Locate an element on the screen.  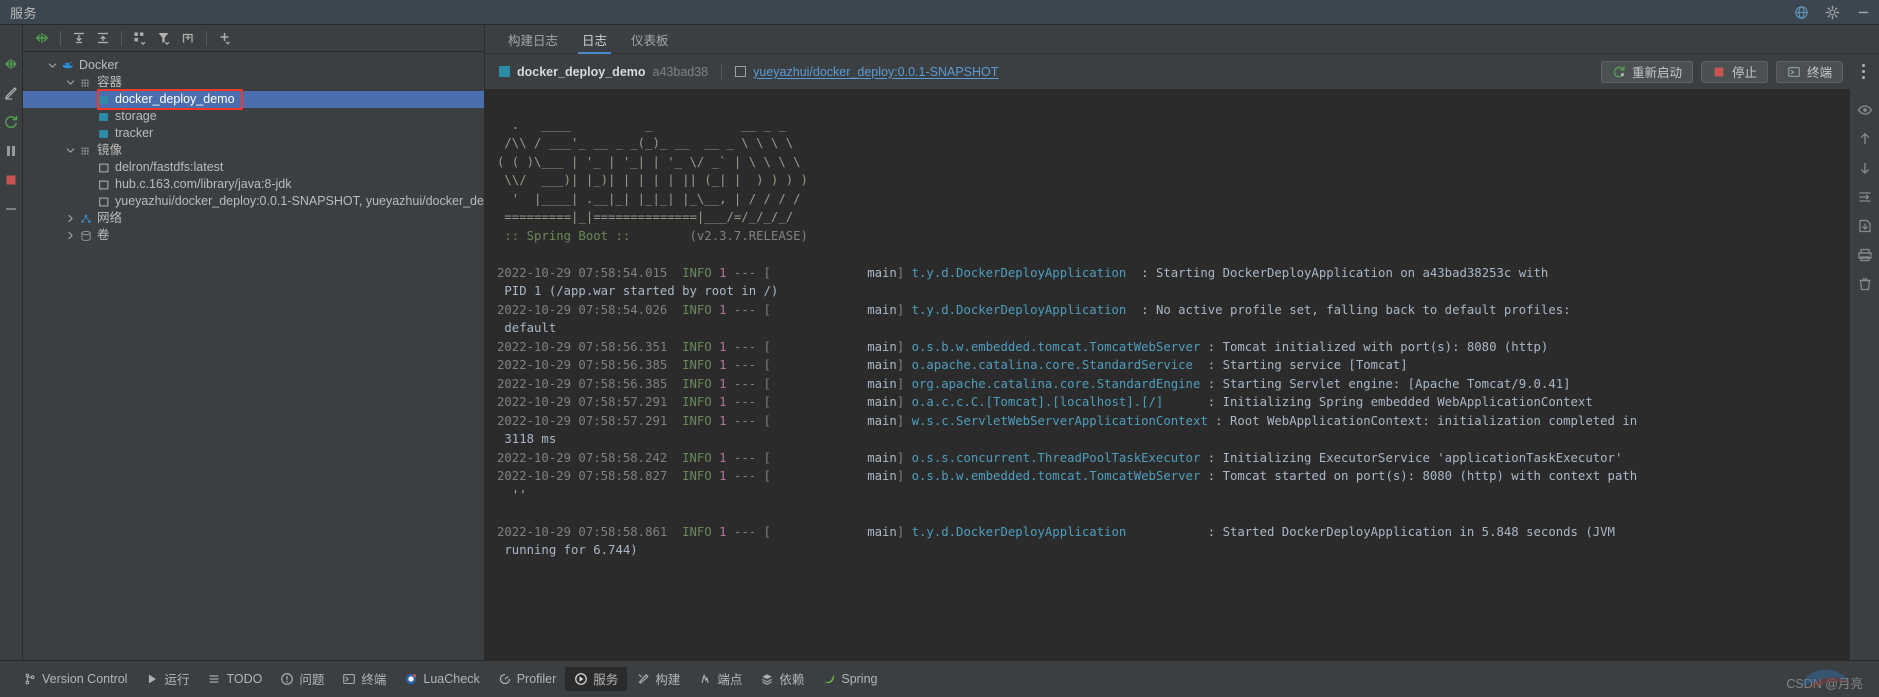
eye-icon is located at coordinates (1865, 110).